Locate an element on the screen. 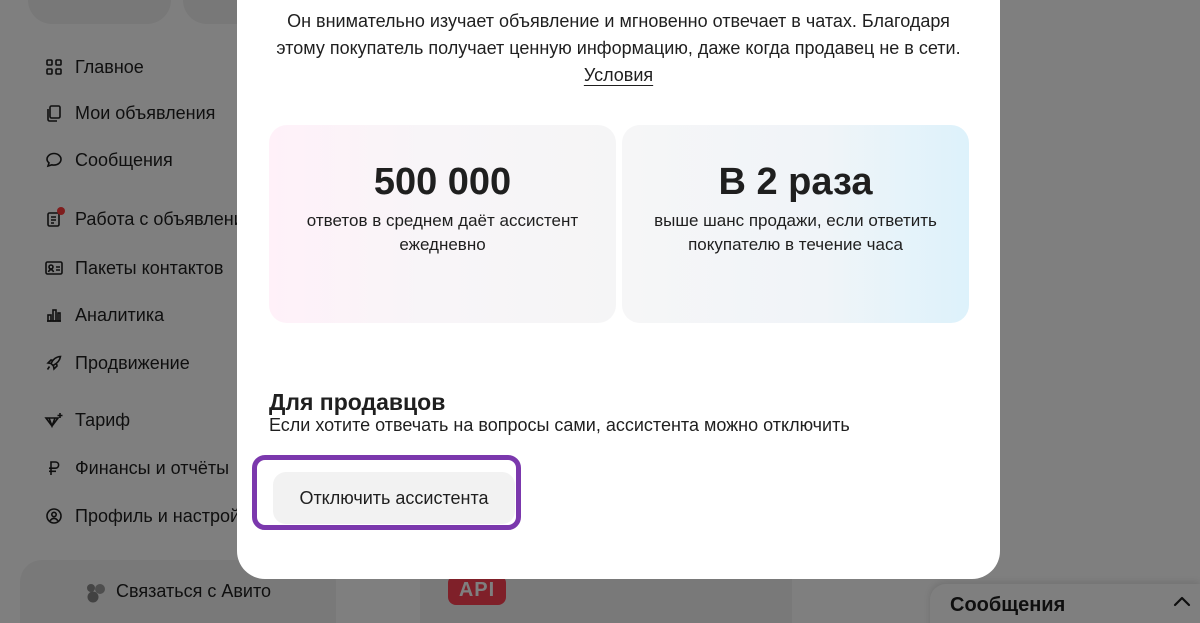  sidebar-item-label: Финансы и отчёты is located at coordinates (152, 467).